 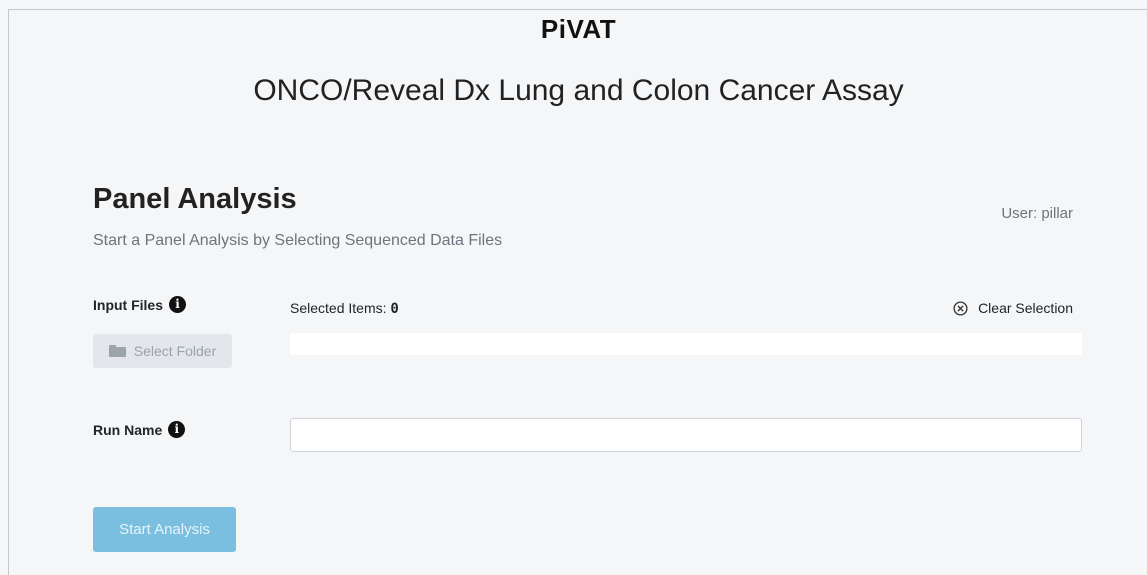 I want to click on run-name-label: Run Name i, so click(x=139, y=429).